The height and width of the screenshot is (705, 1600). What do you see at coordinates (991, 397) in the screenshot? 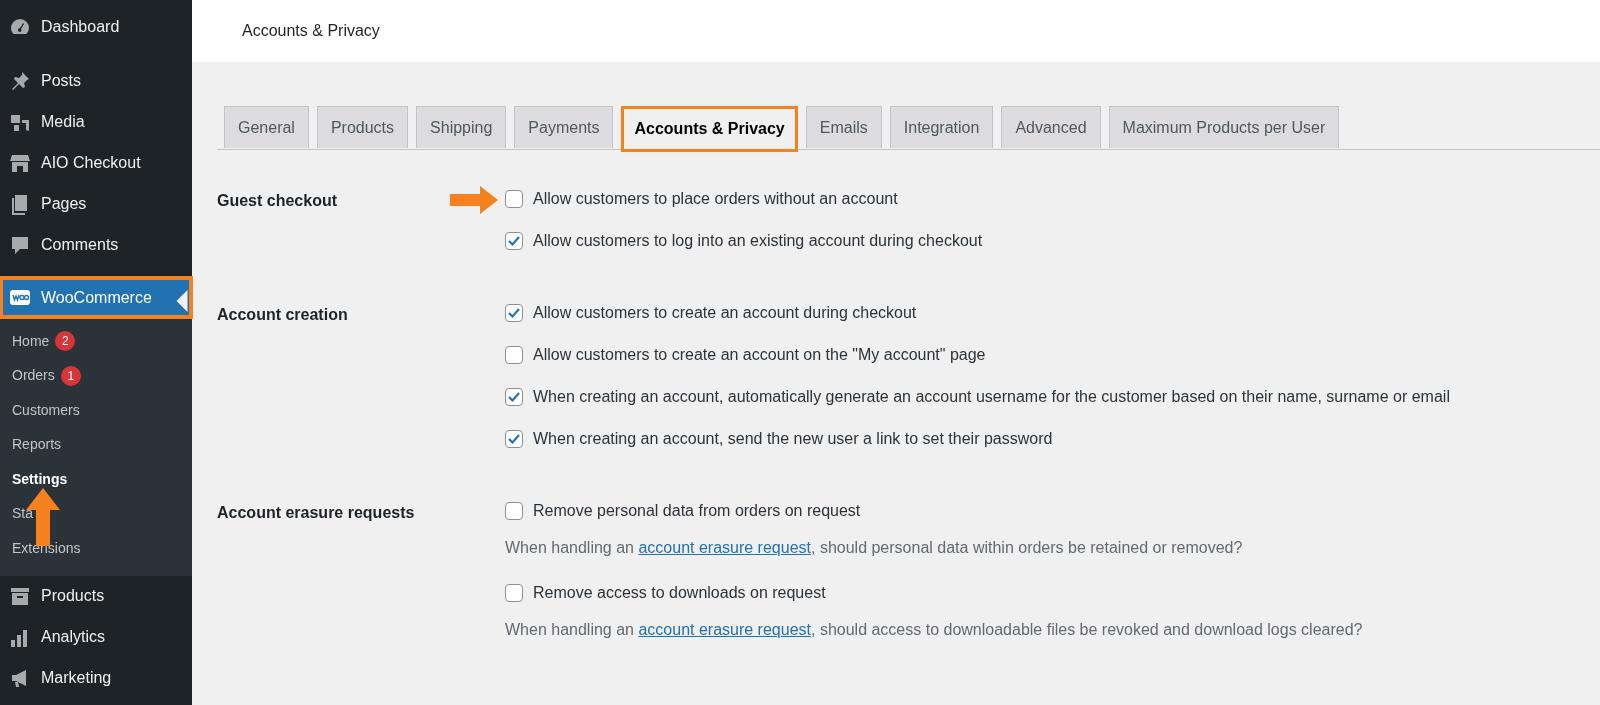
I see `checkbox-label: When creating an account, automatically generate an account username for the customer based on their name, surname or email` at bounding box center [991, 397].